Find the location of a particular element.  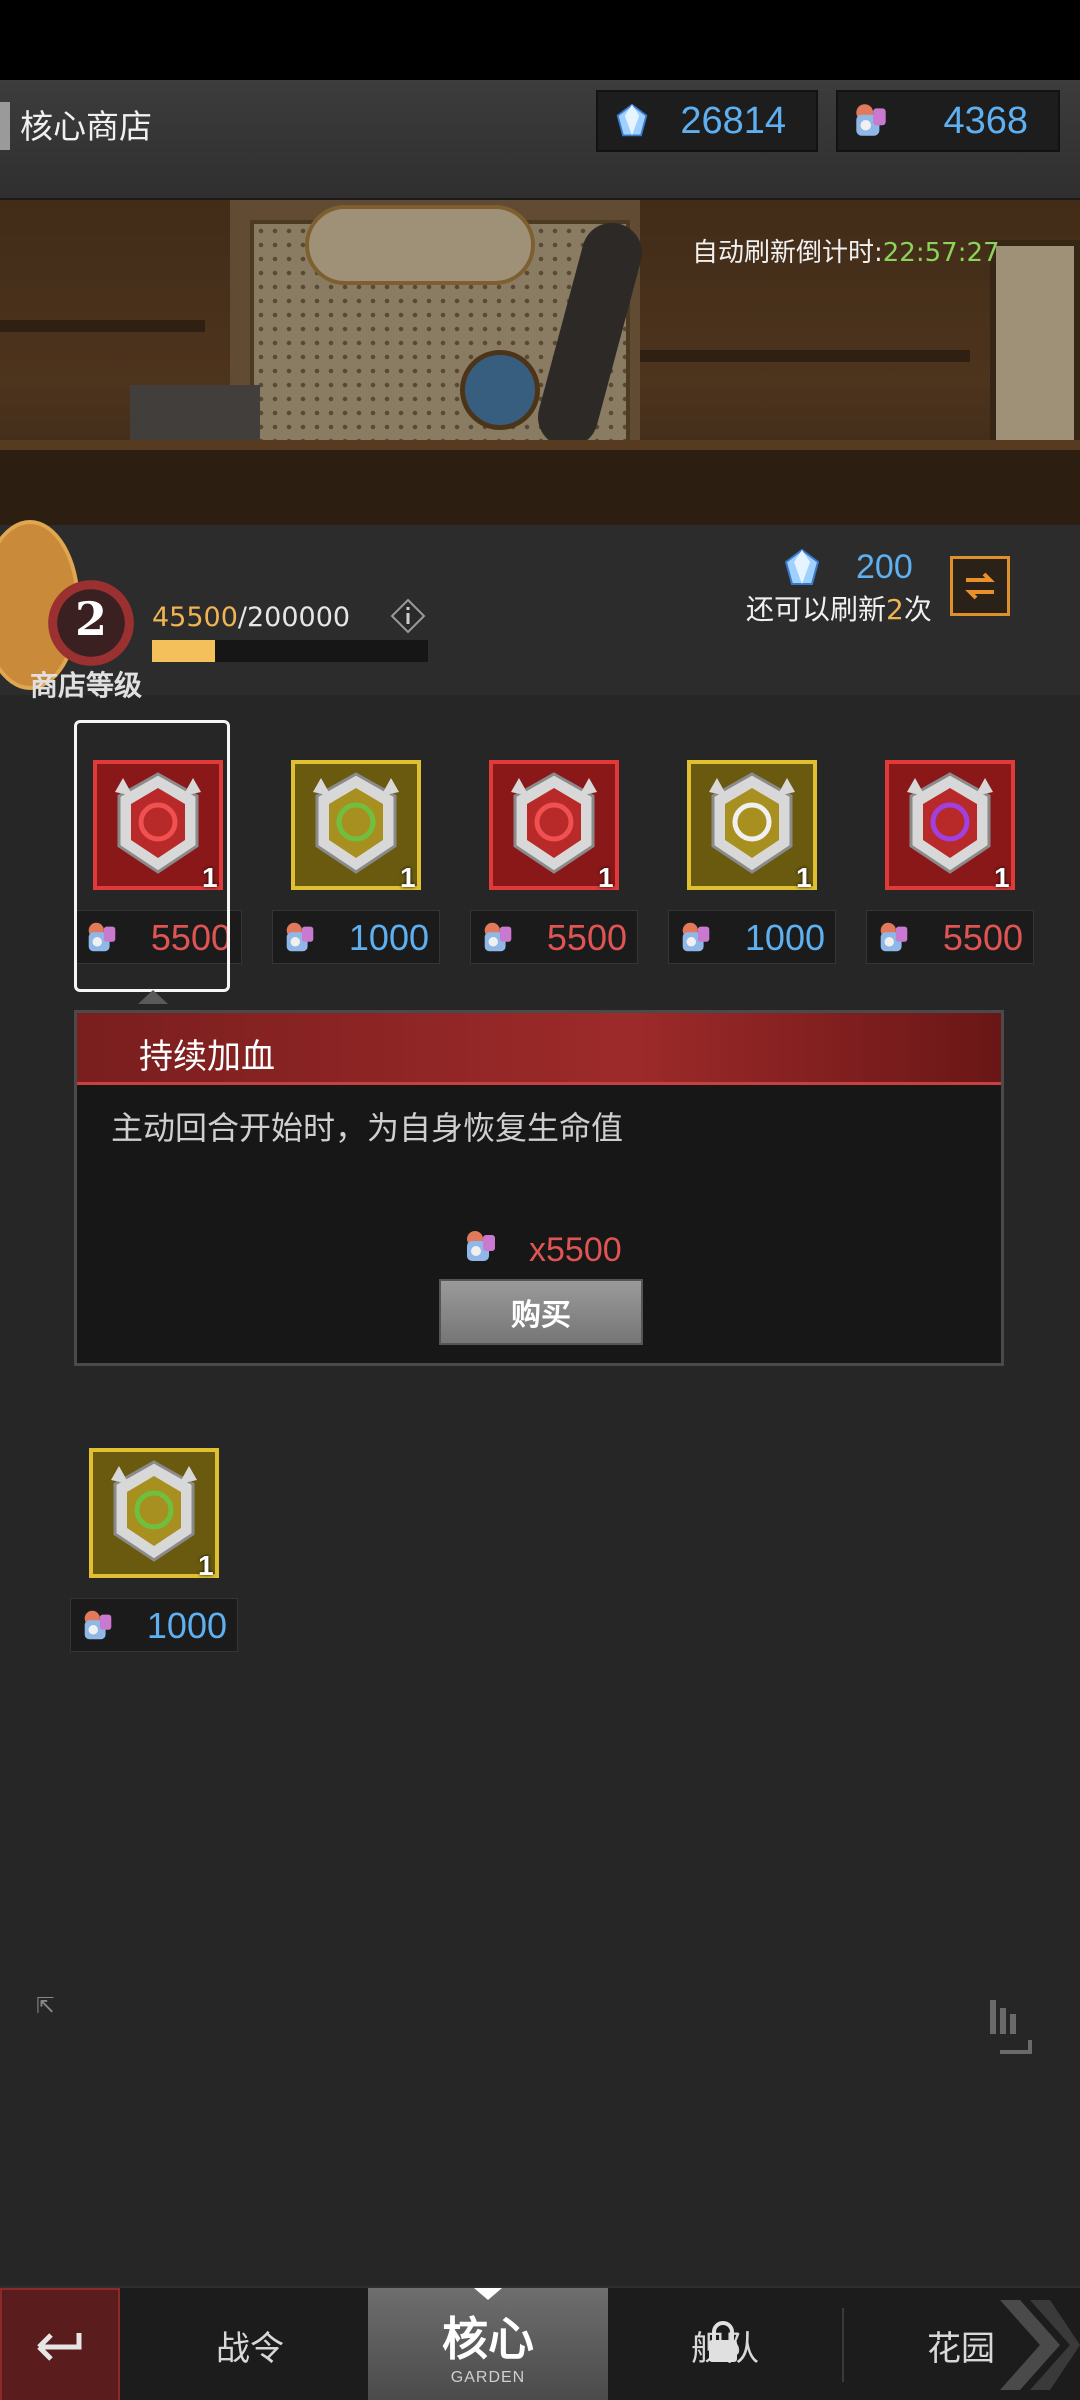

selected-item-frame is located at coordinates (152, 856).